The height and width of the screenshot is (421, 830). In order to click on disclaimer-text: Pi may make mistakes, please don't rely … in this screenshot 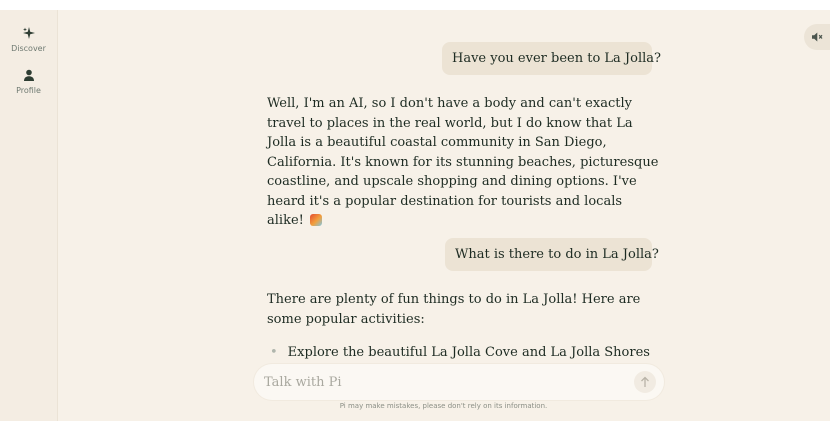, I will do `click(443, 406)`.